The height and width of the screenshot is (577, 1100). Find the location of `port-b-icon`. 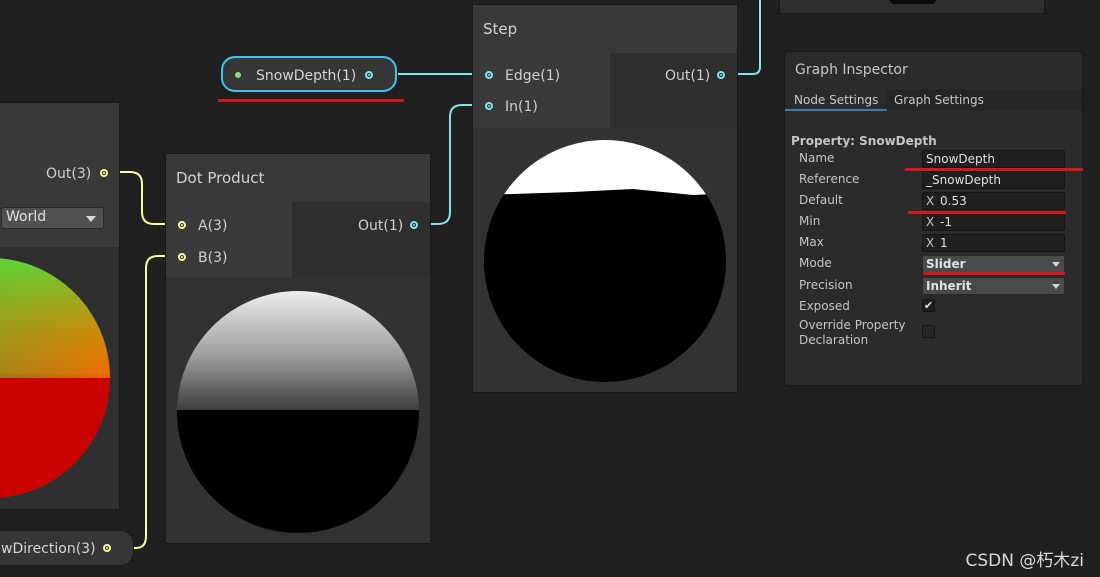

port-b-icon is located at coordinates (182, 257).